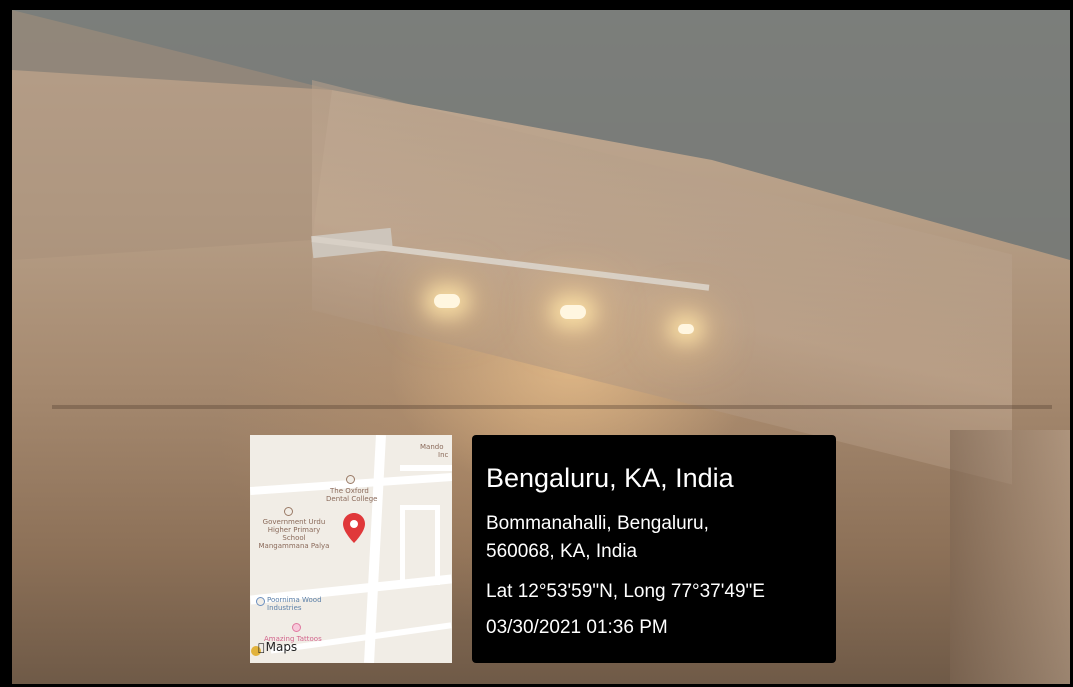  Describe the element at coordinates (354, 528) in the screenshot. I see `location-pin-icon` at that location.